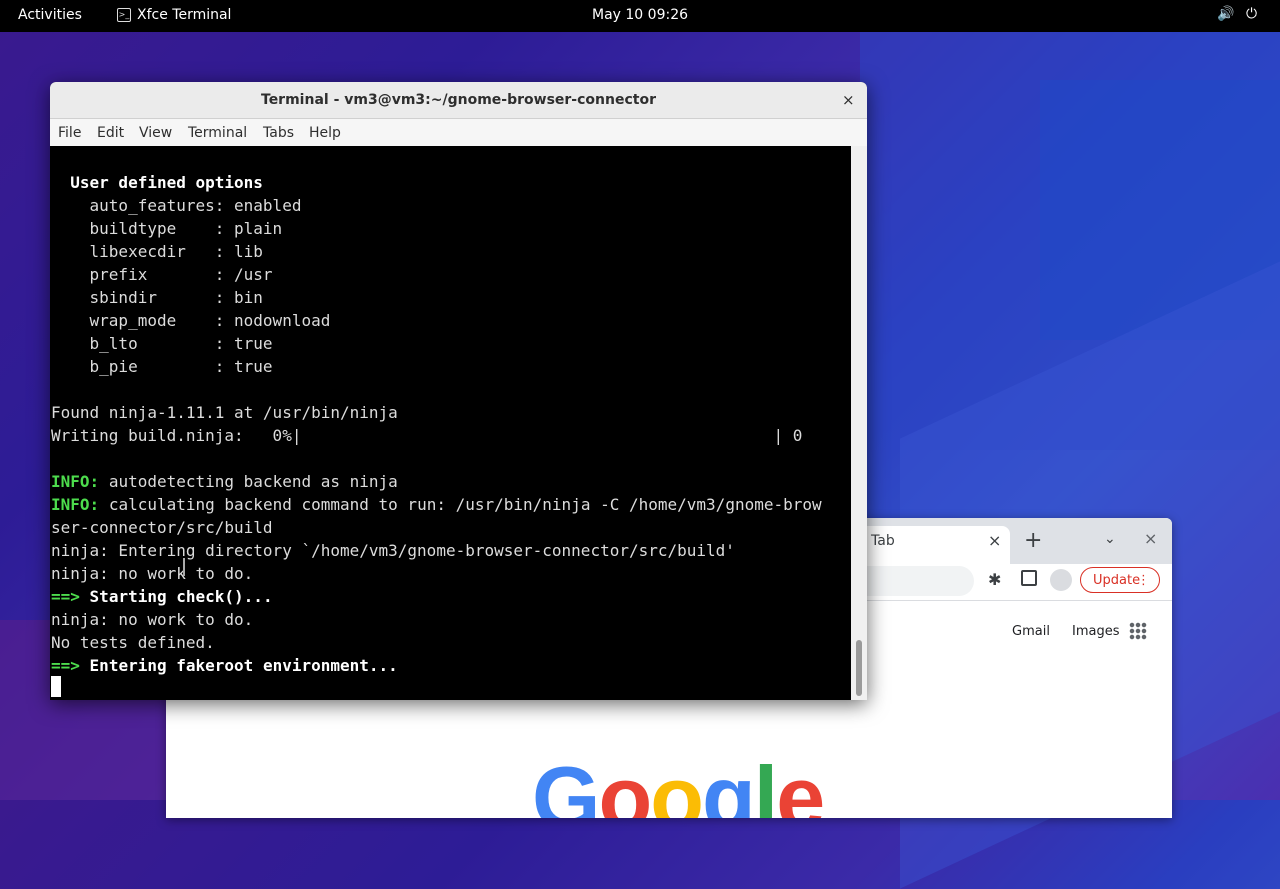 The width and height of the screenshot is (1280, 889). Describe the element at coordinates (162, 527) in the screenshot. I see `terminal-line: ser-connector/src/build` at that location.